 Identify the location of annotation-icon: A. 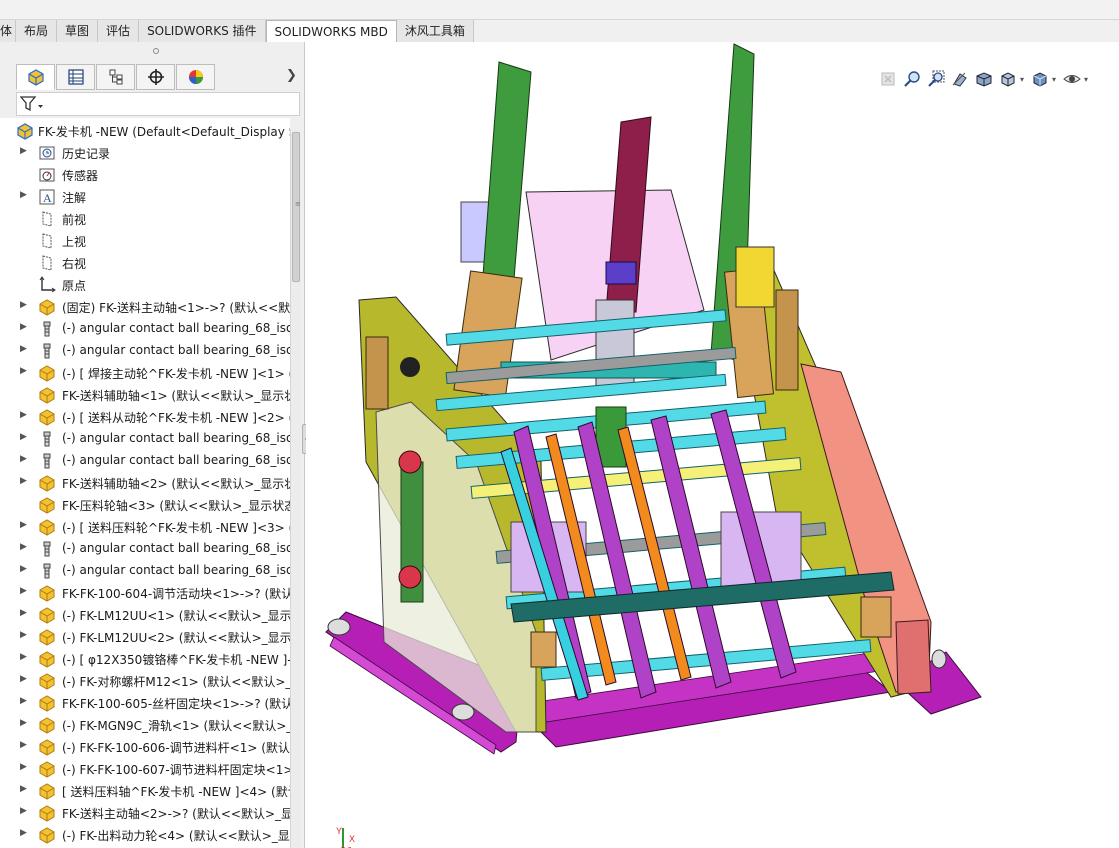
(47, 197).